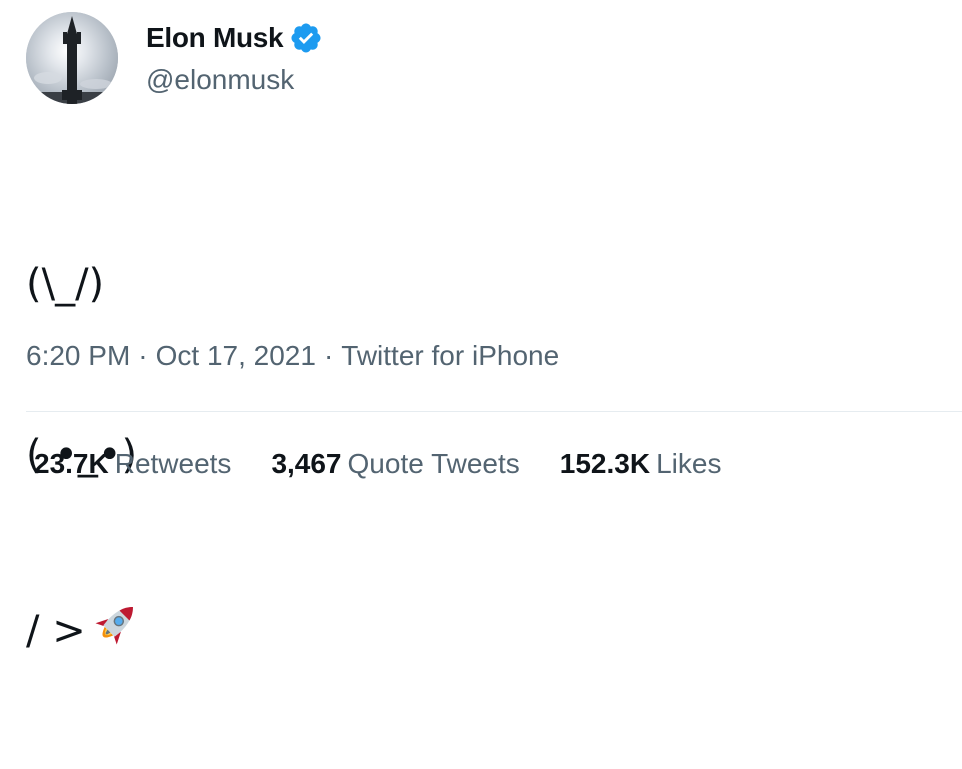  I want to click on quote-tweets-stat: 3,467 Quote Tweets, so click(395, 464).